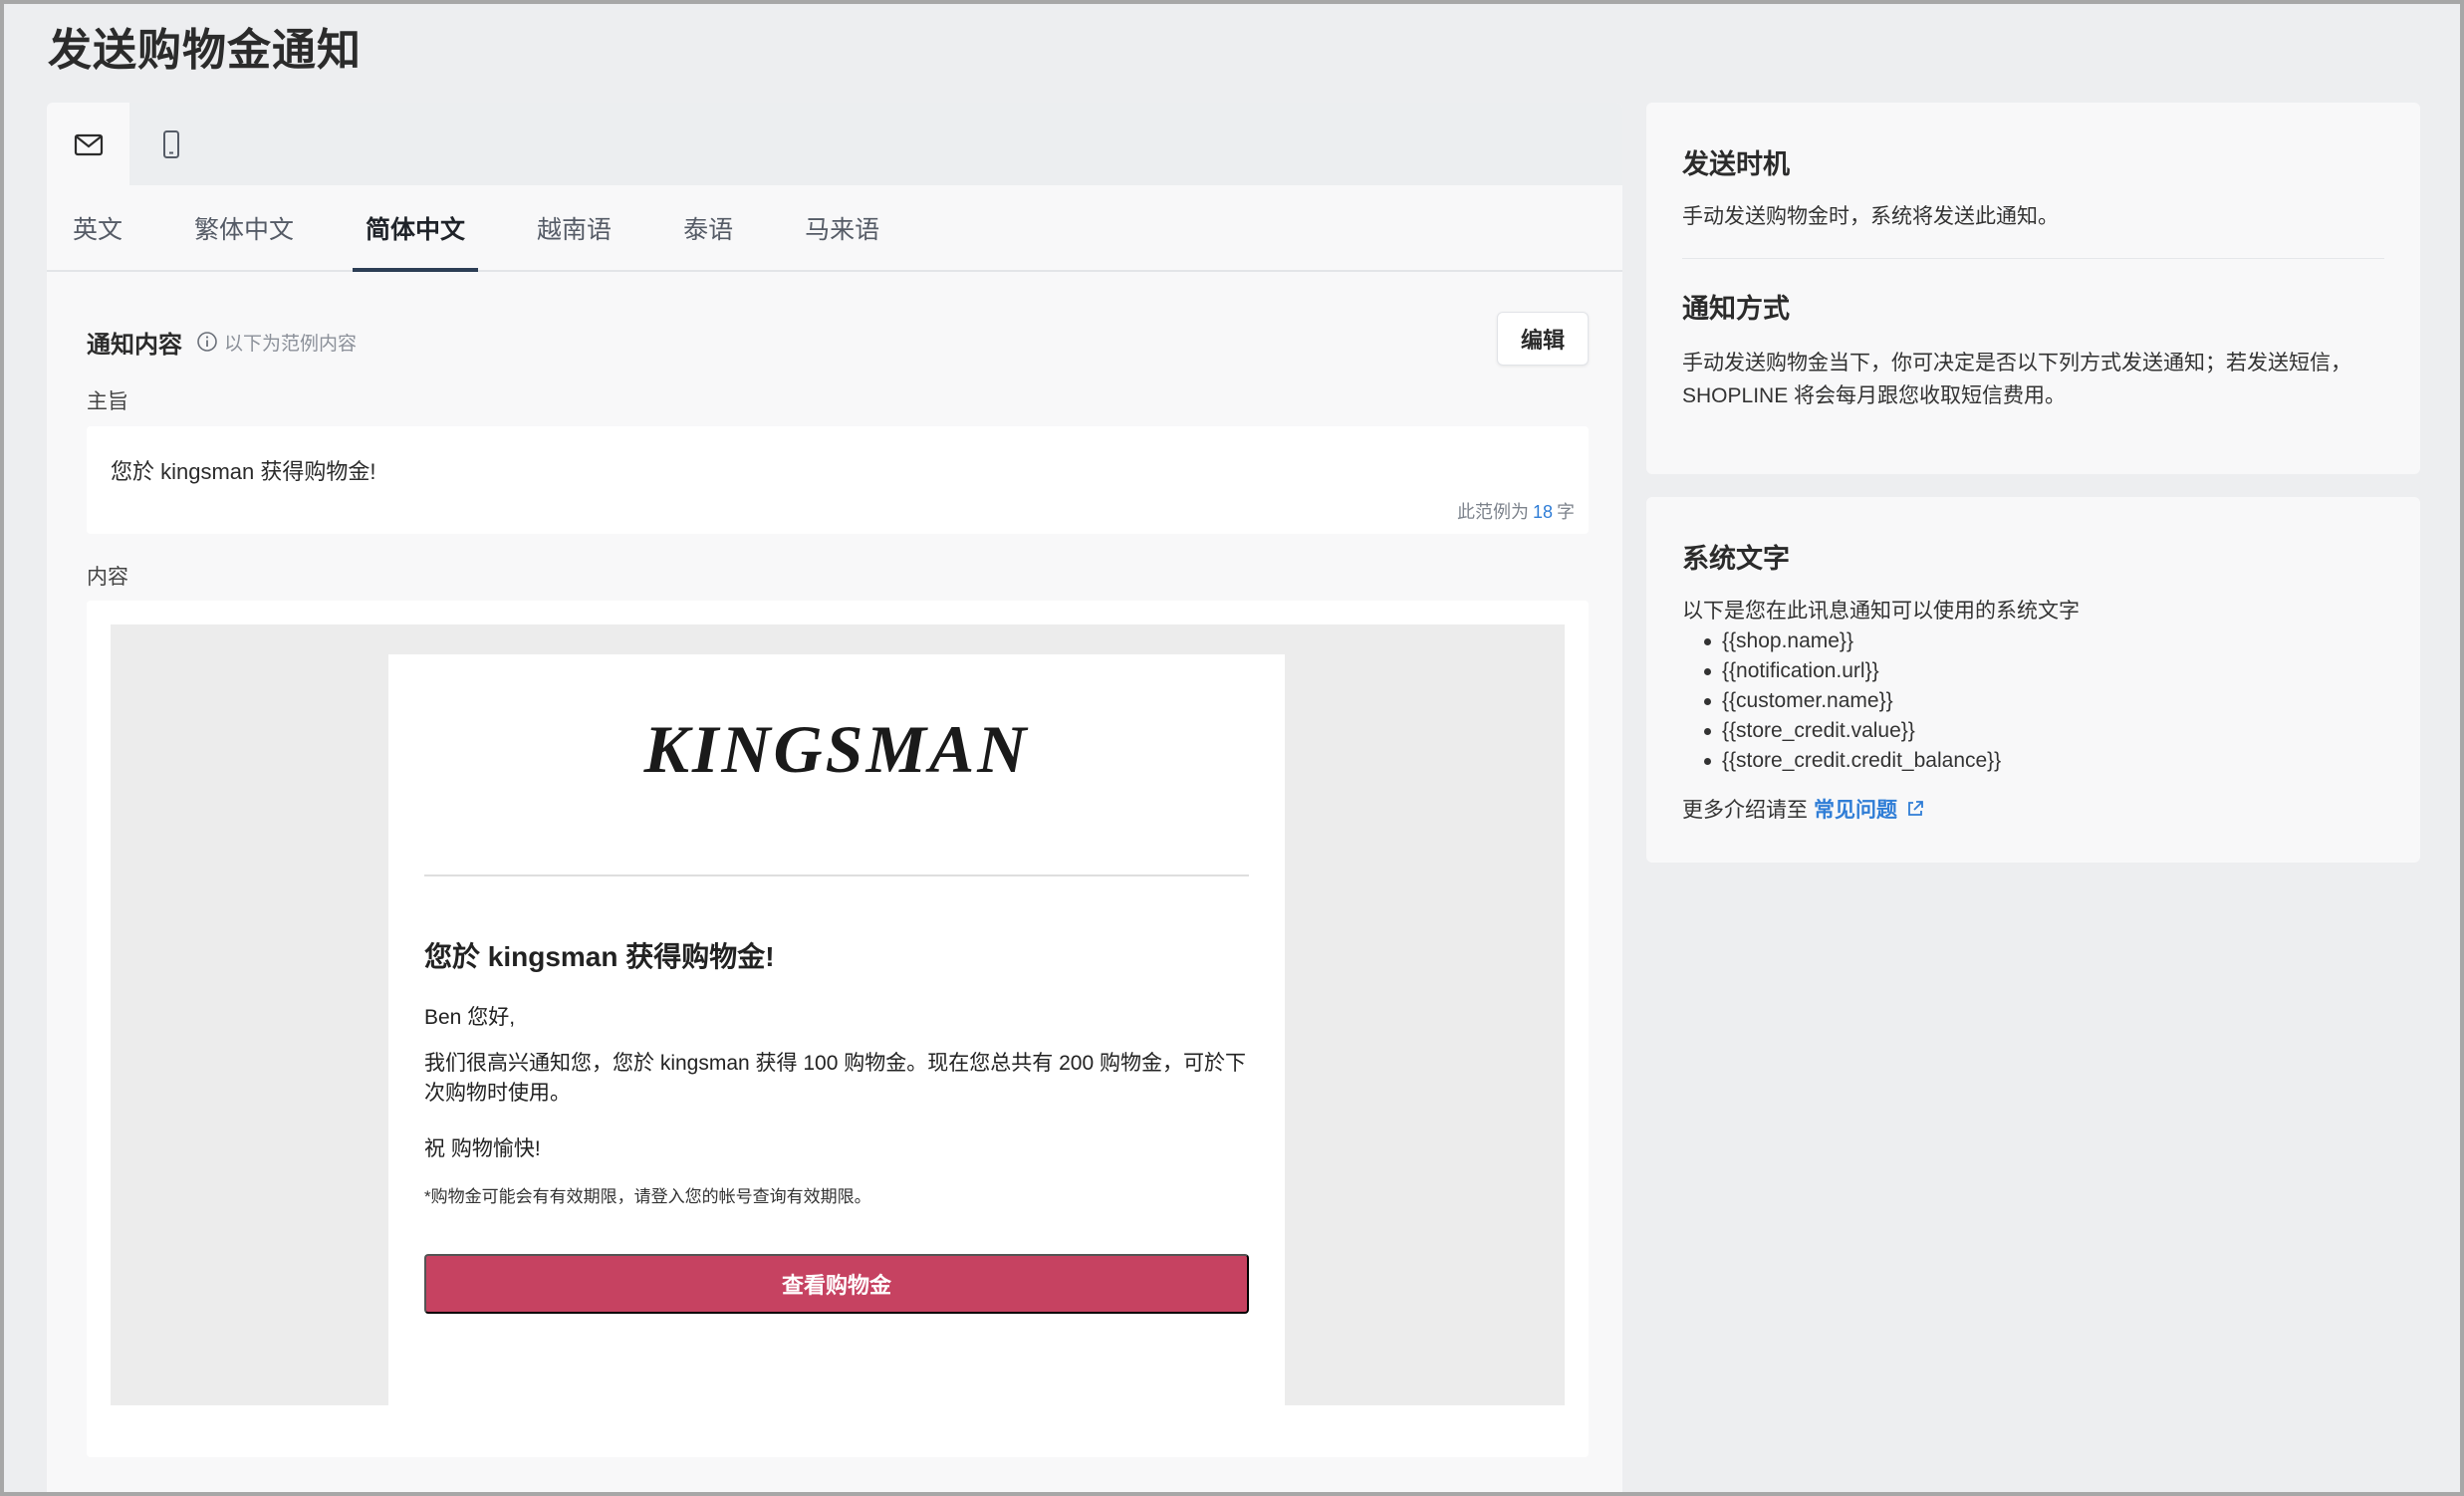  What do you see at coordinates (1745, 810) in the screenshot?
I see `more-info-prefix: 更多介绍请至` at bounding box center [1745, 810].